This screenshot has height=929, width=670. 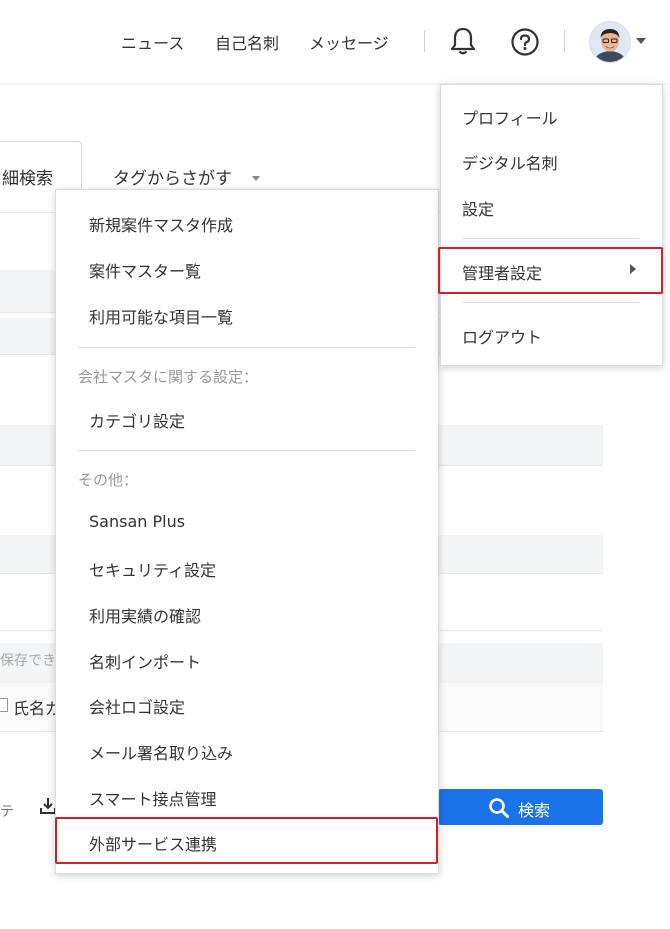 What do you see at coordinates (499, 808) in the screenshot?
I see `search-icon` at bounding box center [499, 808].